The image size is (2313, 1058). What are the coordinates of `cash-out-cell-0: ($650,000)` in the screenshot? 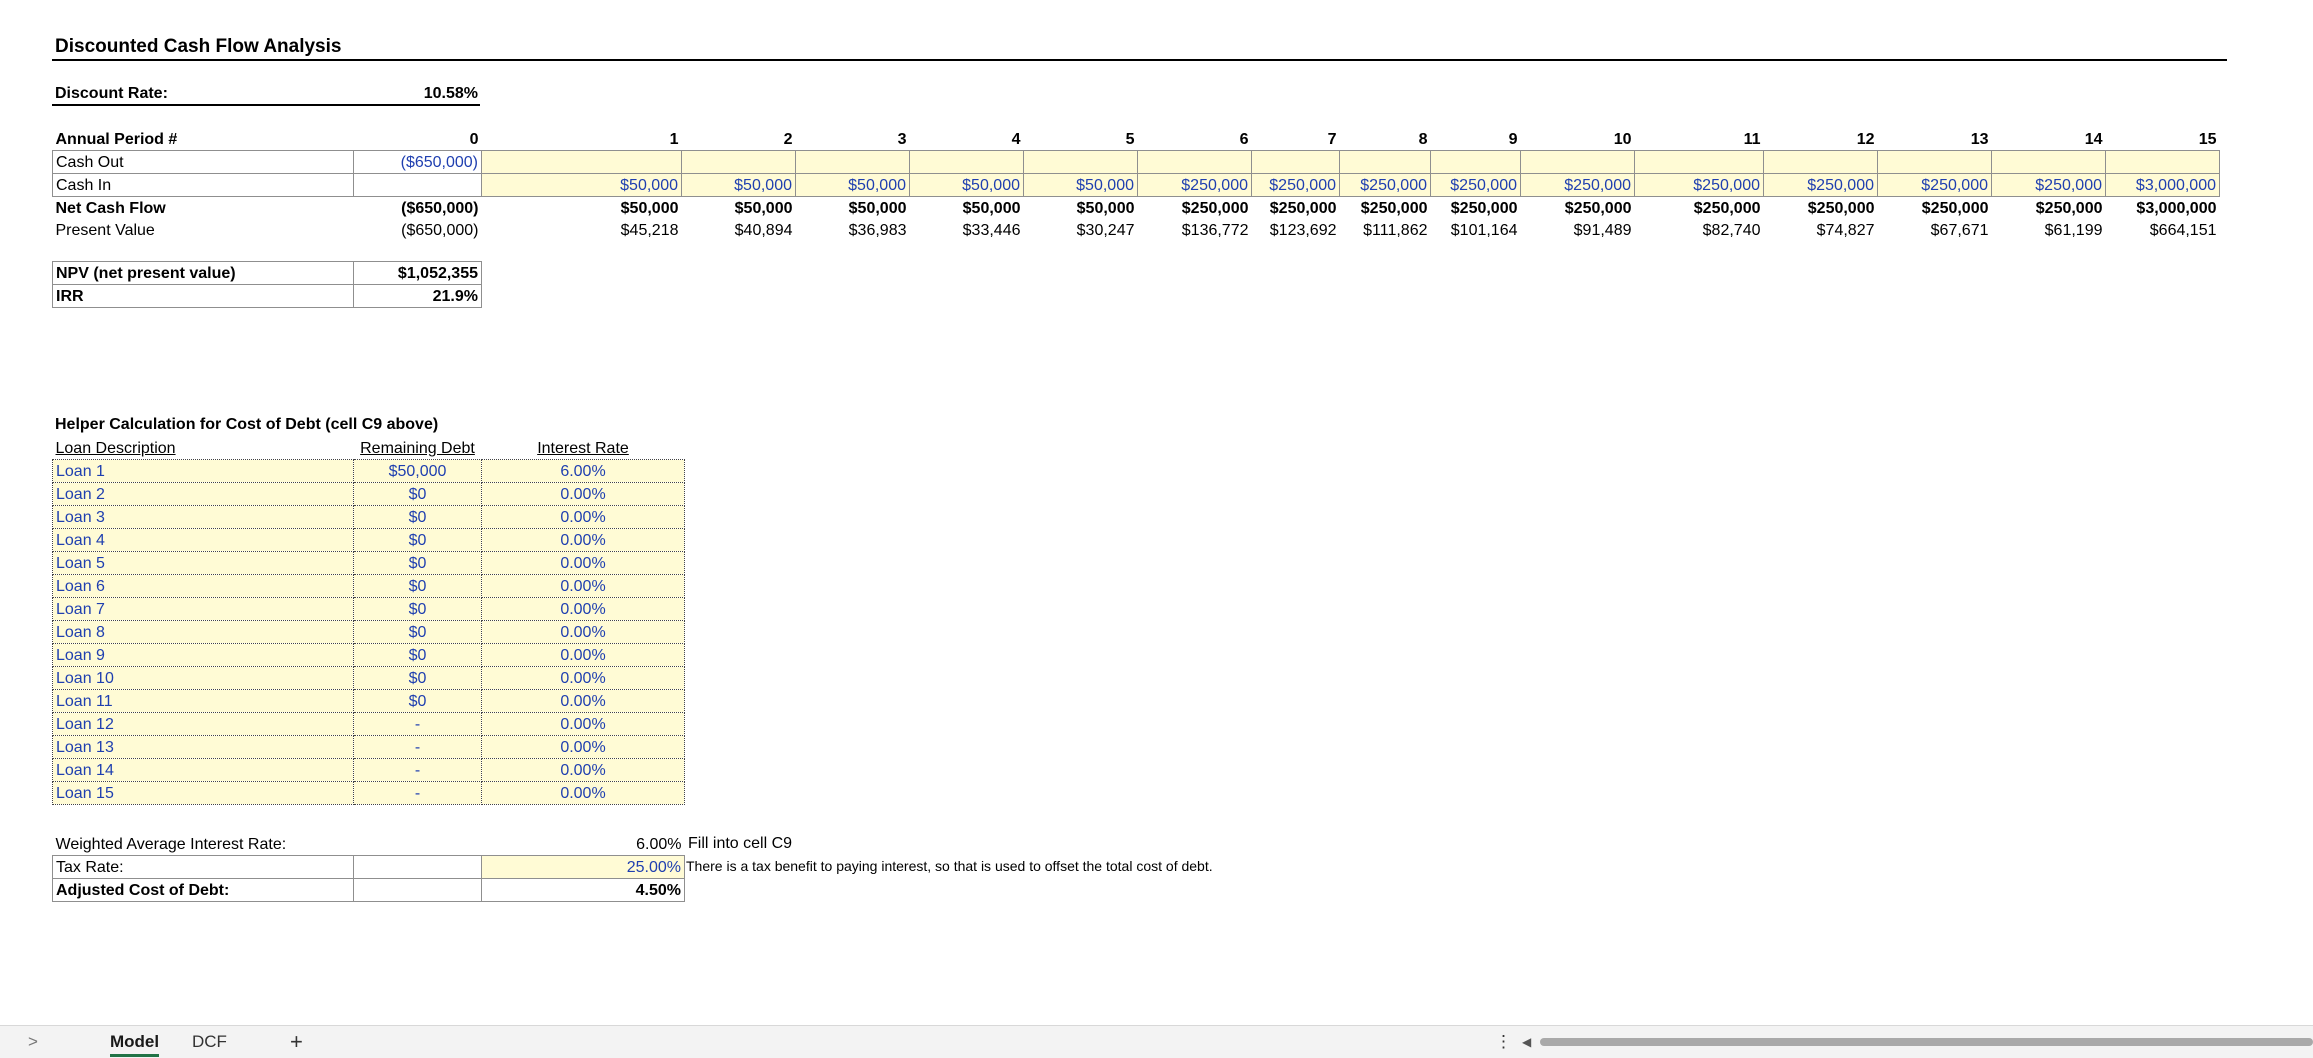 It's located at (417, 162).